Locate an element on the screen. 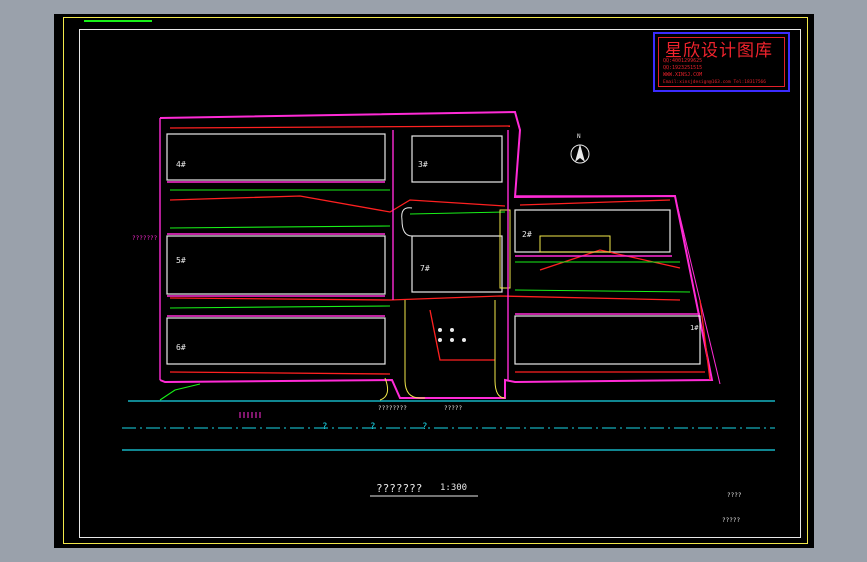 The image size is (867, 562). building-6-outline is located at coordinates (276, 341).